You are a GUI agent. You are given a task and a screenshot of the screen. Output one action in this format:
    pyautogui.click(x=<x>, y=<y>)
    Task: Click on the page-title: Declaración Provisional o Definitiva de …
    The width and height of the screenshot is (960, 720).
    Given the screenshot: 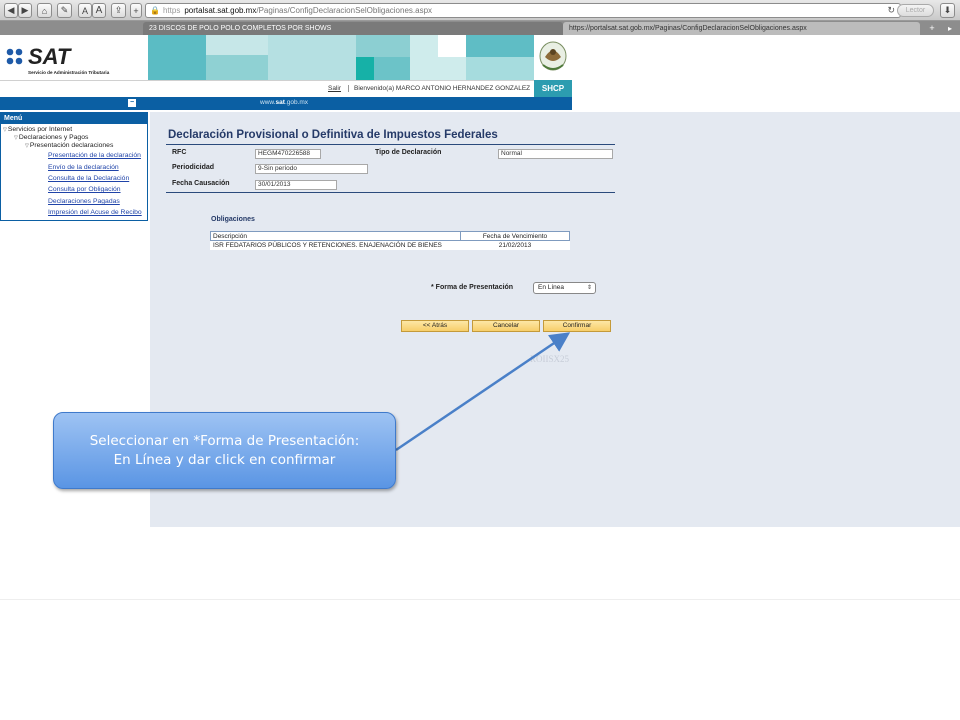 What is the action you would take?
    pyautogui.click(x=333, y=135)
    